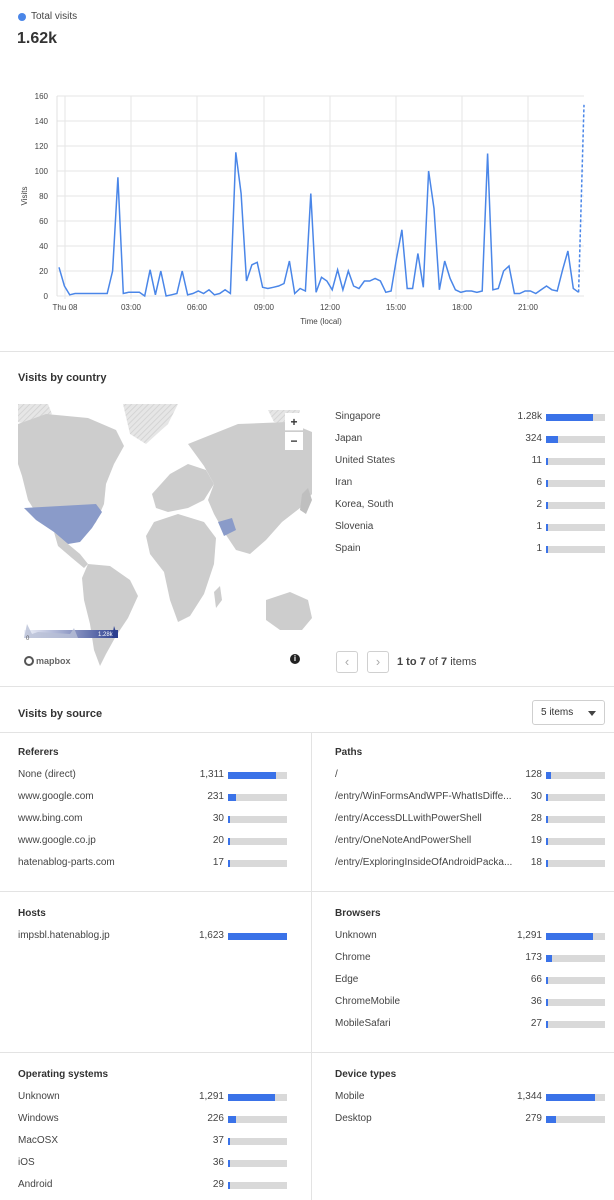 The image size is (614, 1200). What do you see at coordinates (536, 796) in the screenshot?
I see `paths-row-value: 30` at bounding box center [536, 796].